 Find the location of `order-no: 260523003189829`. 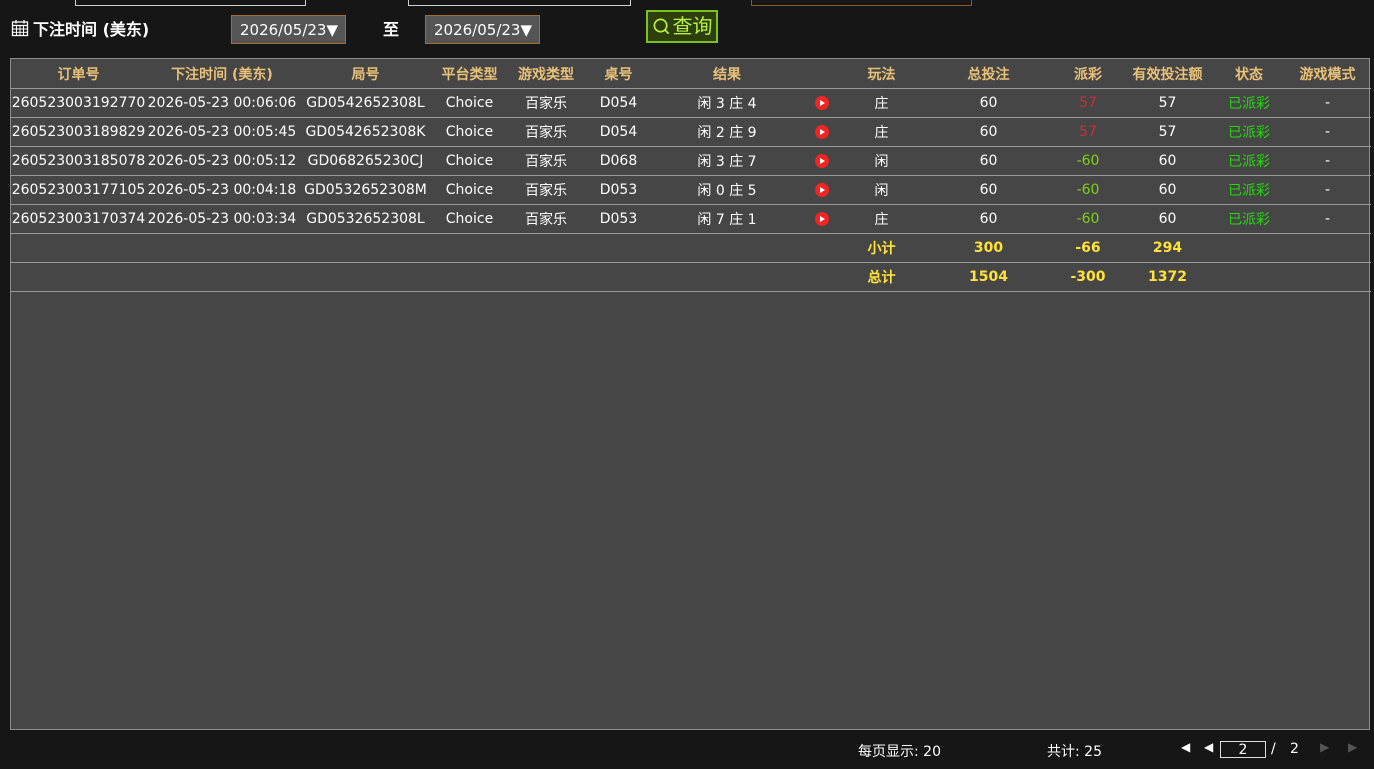

order-no: 260523003189829 is located at coordinates (78, 132).